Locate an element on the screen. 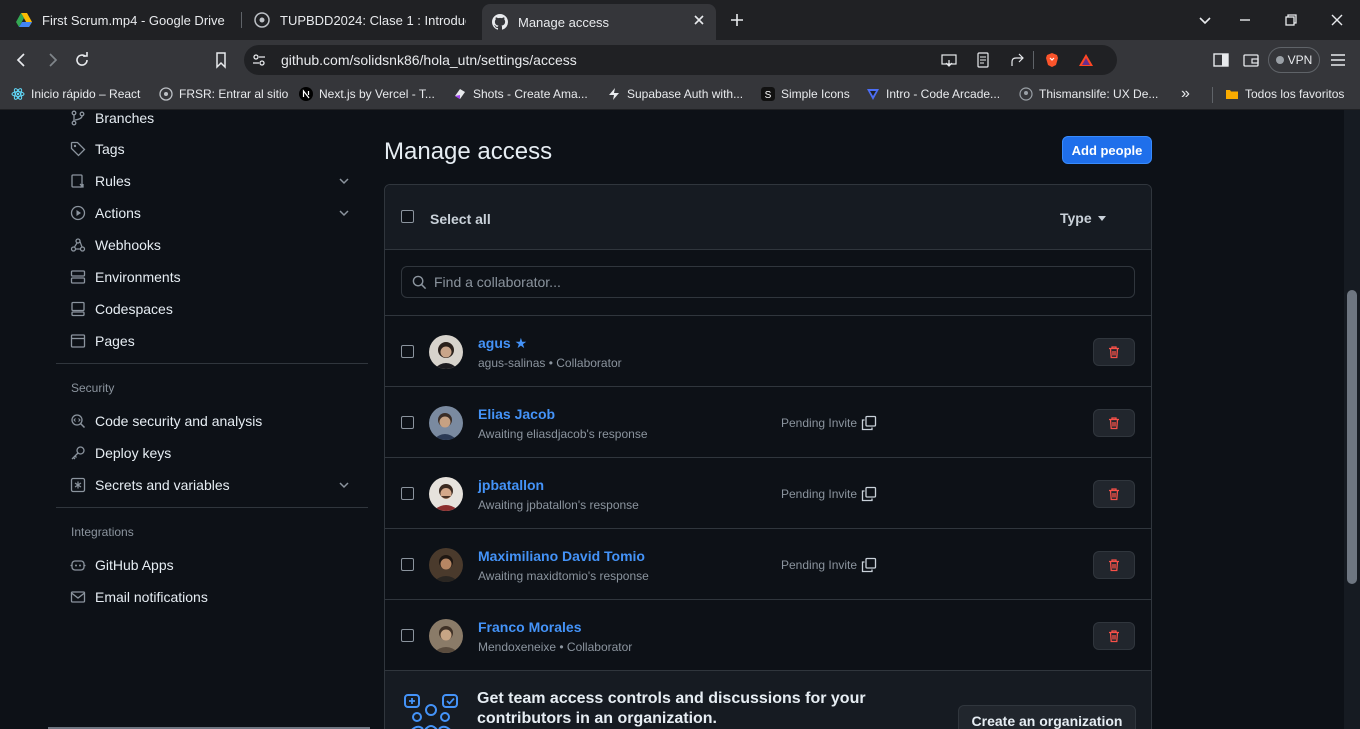 This screenshot has width=1360, height=729. sidebar-item-secrets: Secrets and variables is located at coordinates (150, 485).